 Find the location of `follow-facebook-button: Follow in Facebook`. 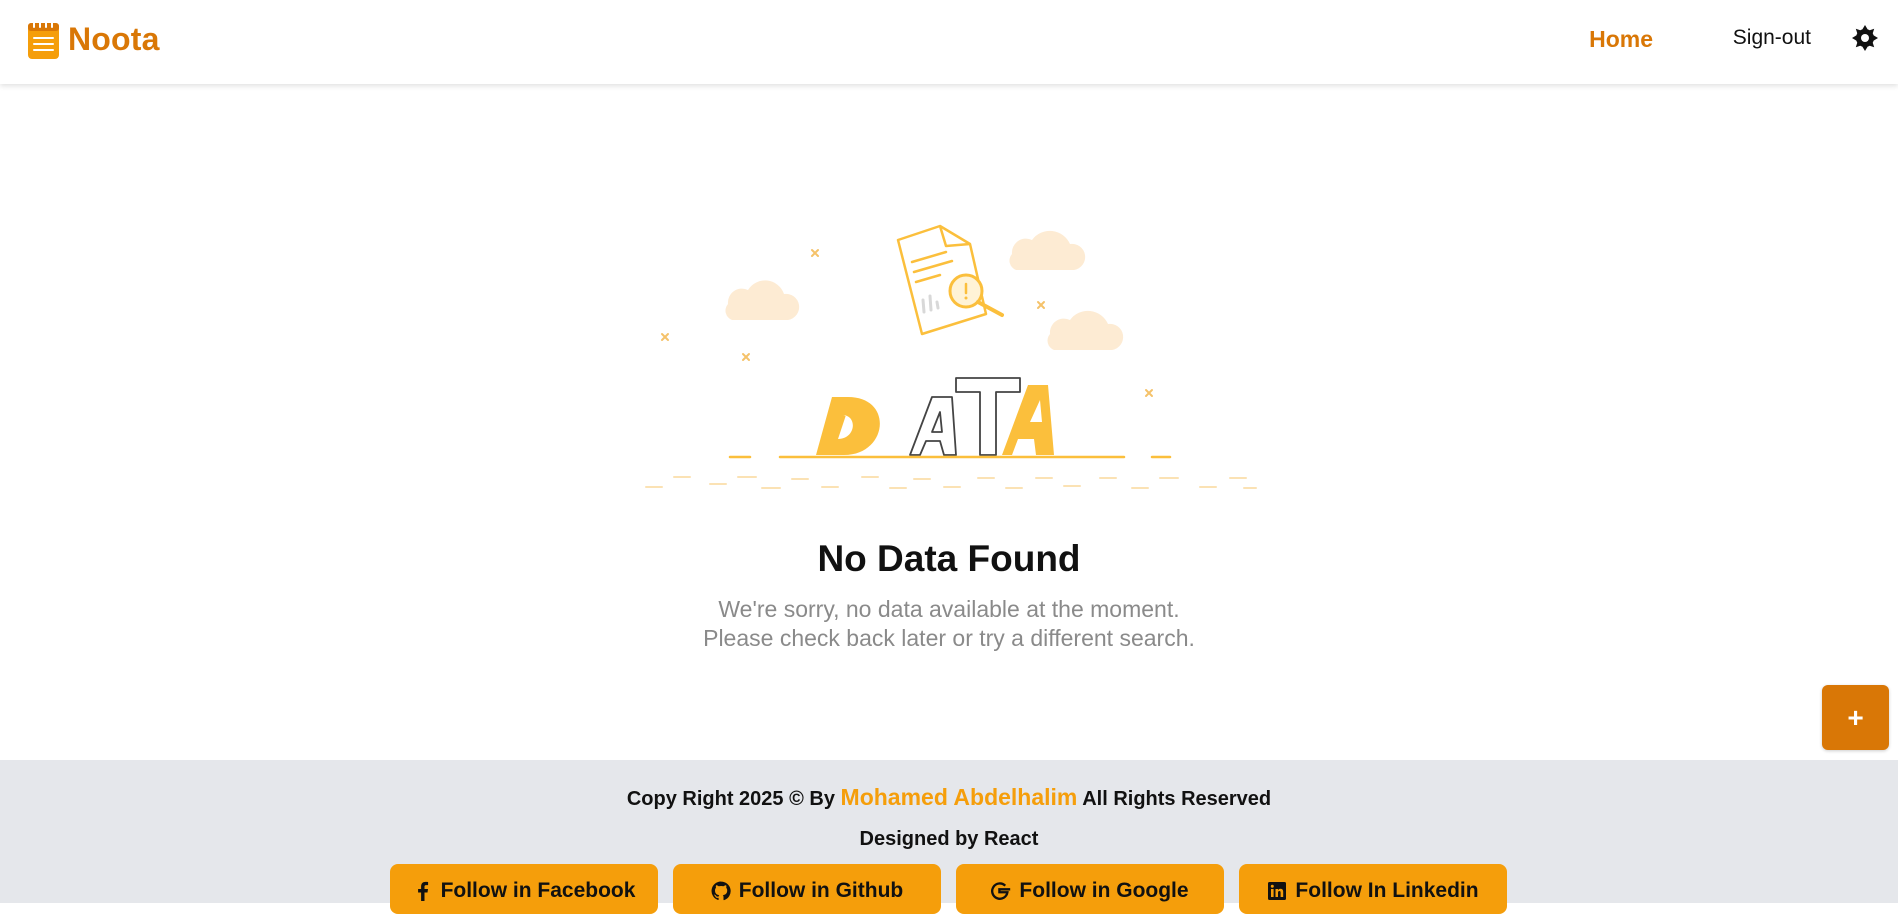

follow-facebook-button: Follow in Facebook is located at coordinates (524, 889).